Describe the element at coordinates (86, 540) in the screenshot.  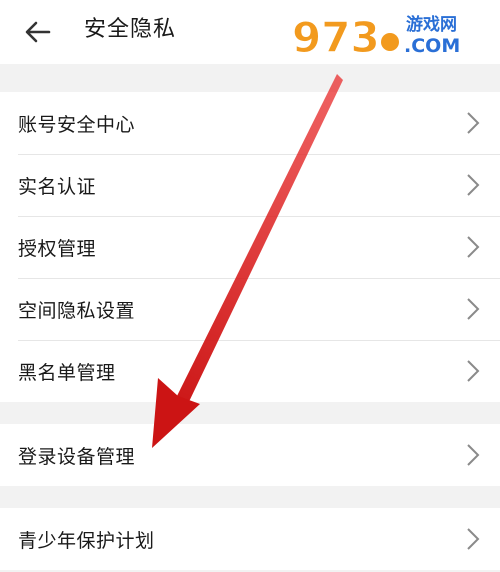
I see `menu-item-label: 青少年保护计划` at that location.